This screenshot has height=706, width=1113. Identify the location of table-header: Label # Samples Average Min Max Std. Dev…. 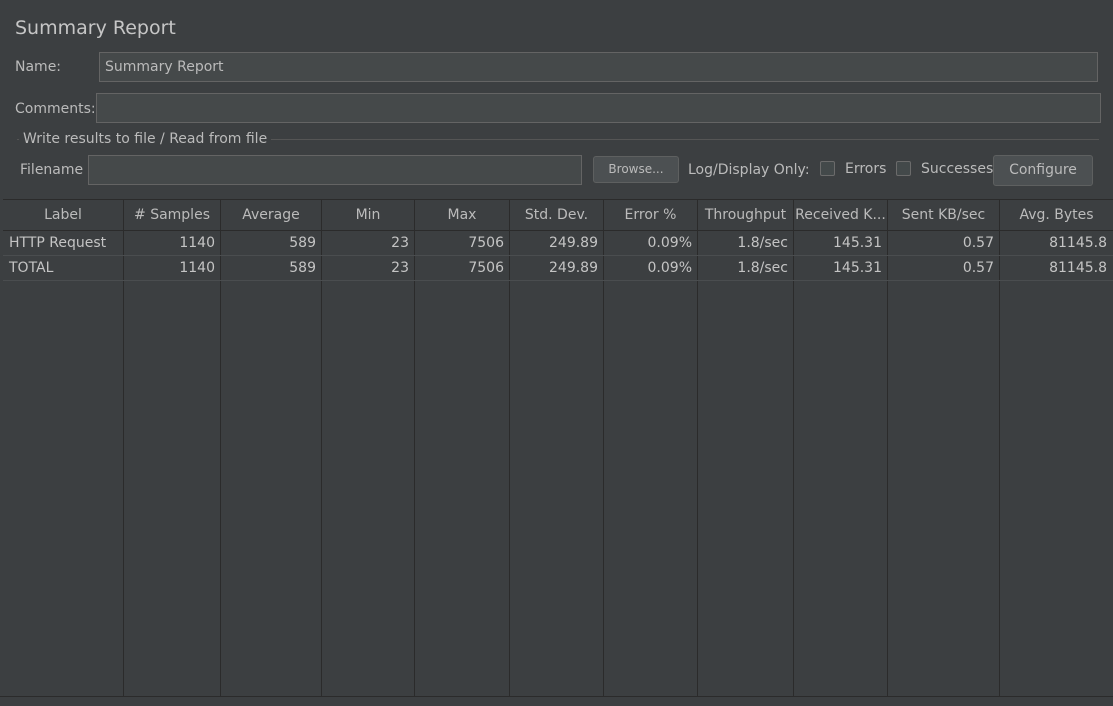
(558, 215).